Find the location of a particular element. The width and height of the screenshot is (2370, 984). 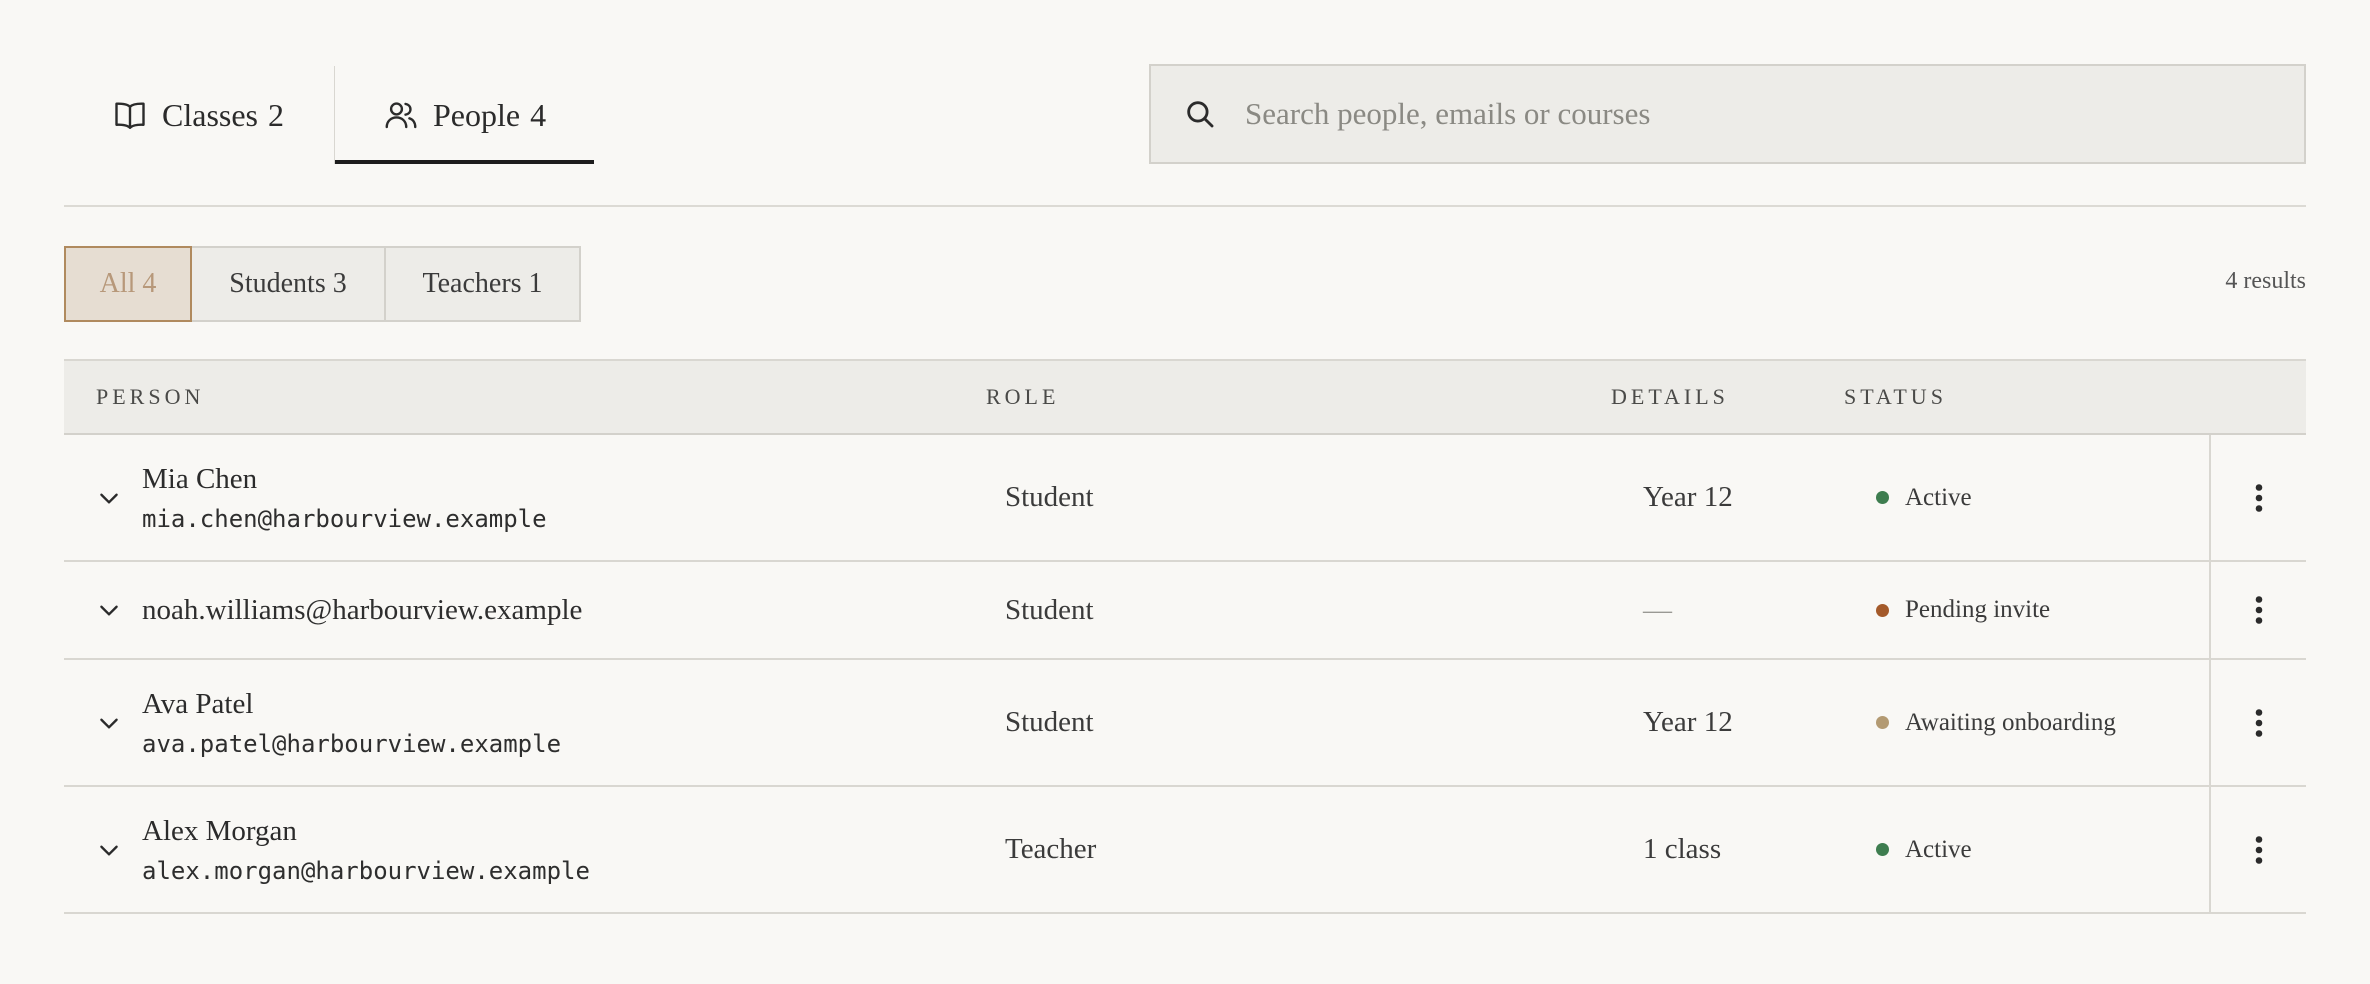

person-email: mia.chen@harbourview.example is located at coordinates (344, 518).